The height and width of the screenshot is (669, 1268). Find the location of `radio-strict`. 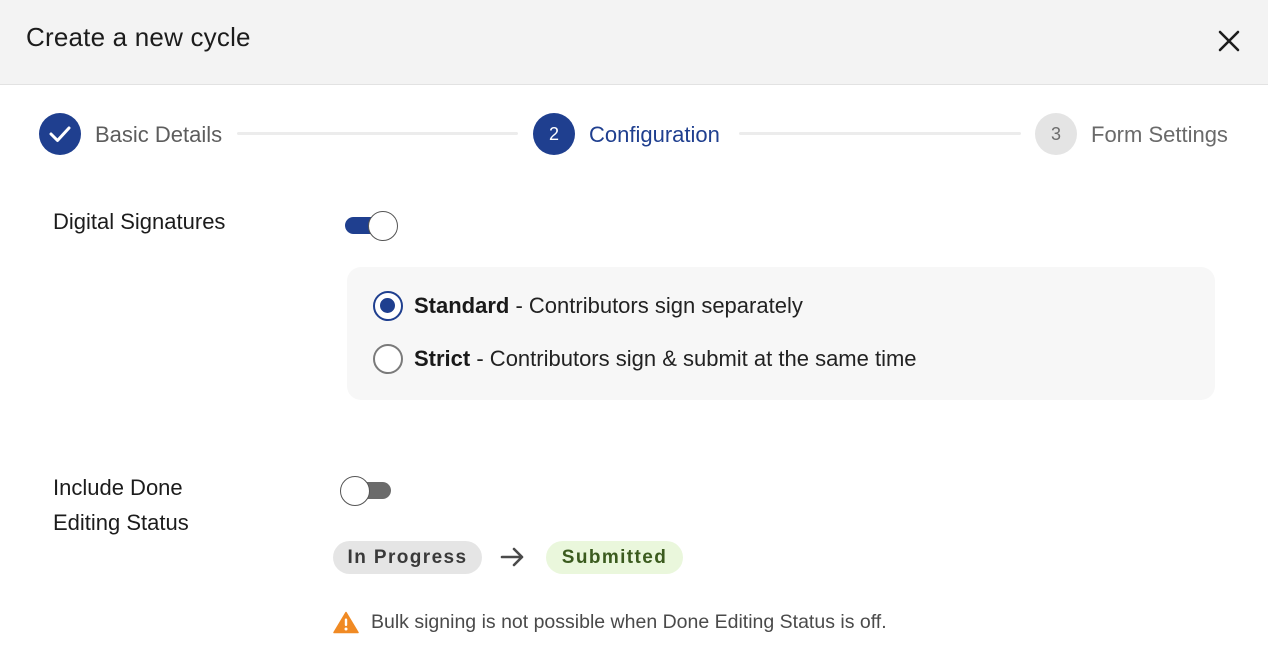

radio-strict is located at coordinates (388, 359).